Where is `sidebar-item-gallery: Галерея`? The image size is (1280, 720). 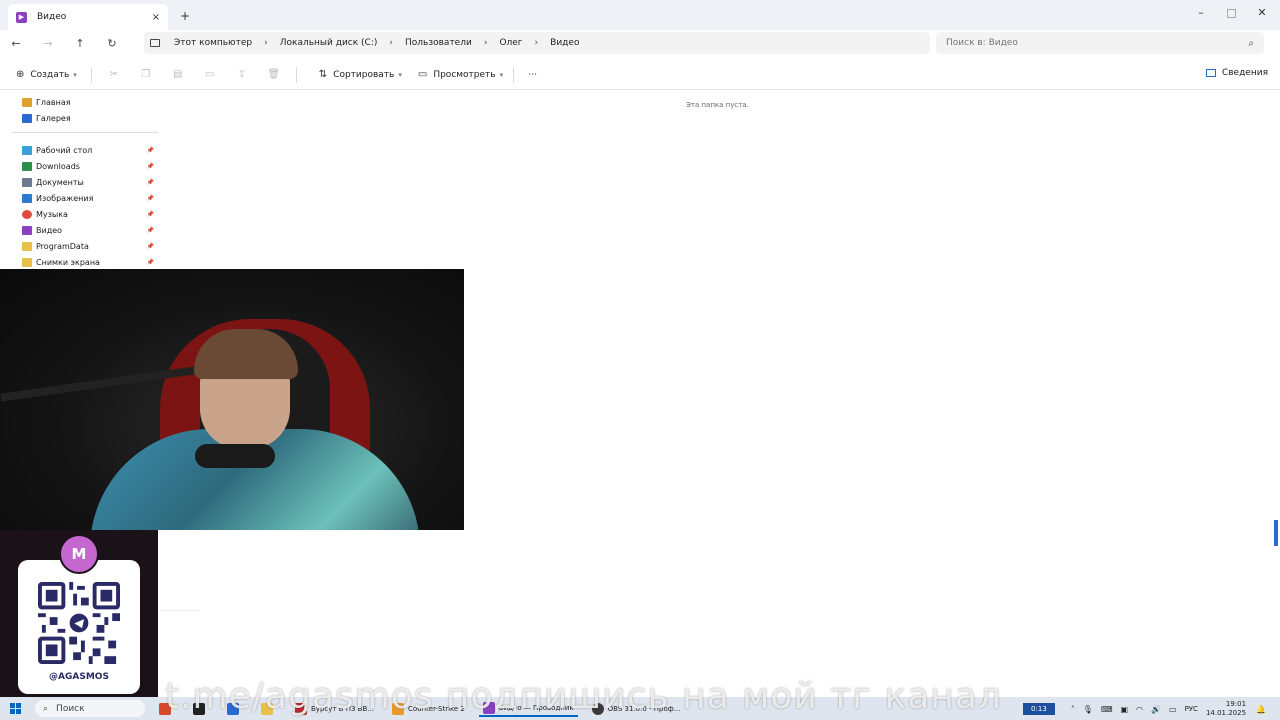 sidebar-item-gallery: Галерея is located at coordinates (89, 118).